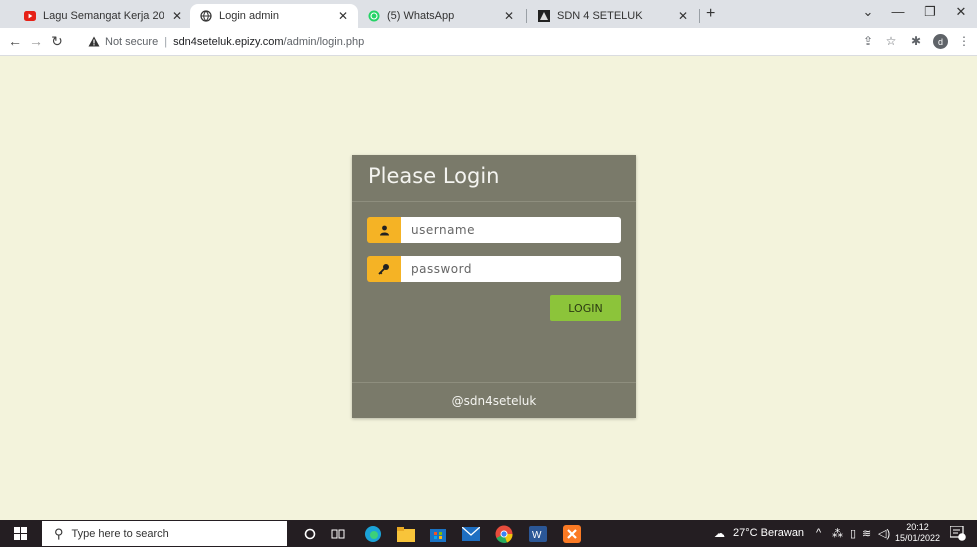 Image resolution: width=977 pixels, height=547 pixels. I want to click on share-icon: ⇪, so click(868, 41).